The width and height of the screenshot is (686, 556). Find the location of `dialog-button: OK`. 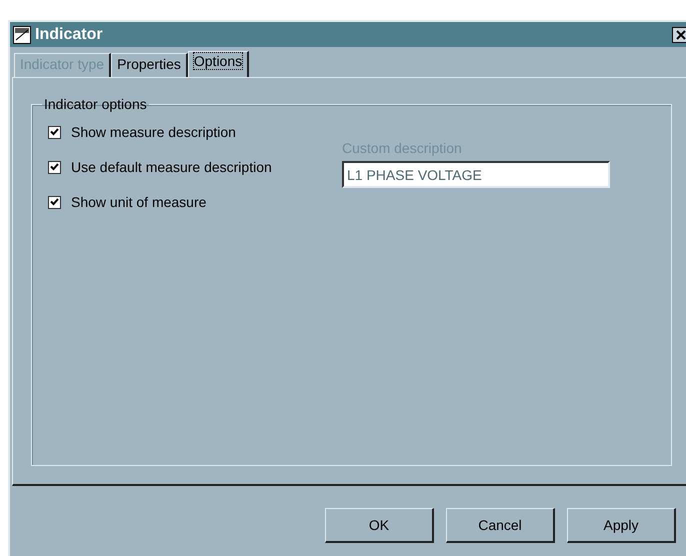

dialog-button: OK is located at coordinates (379, 525).